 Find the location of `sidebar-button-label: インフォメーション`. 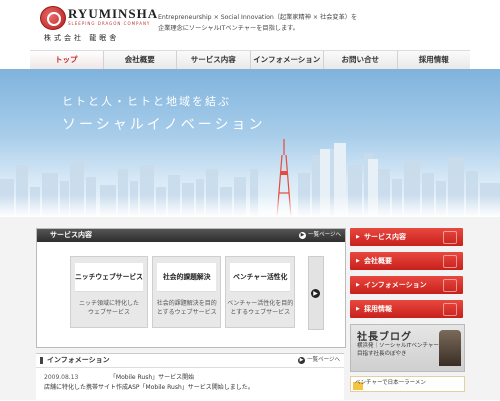

sidebar-button-label: インフォメーション is located at coordinates (395, 285).